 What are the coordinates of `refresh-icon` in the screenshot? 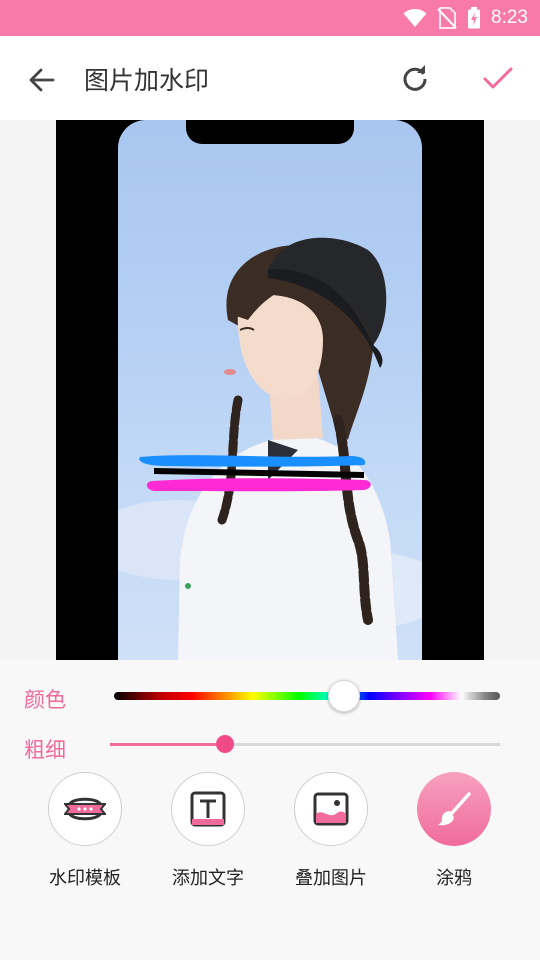 It's located at (415, 78).